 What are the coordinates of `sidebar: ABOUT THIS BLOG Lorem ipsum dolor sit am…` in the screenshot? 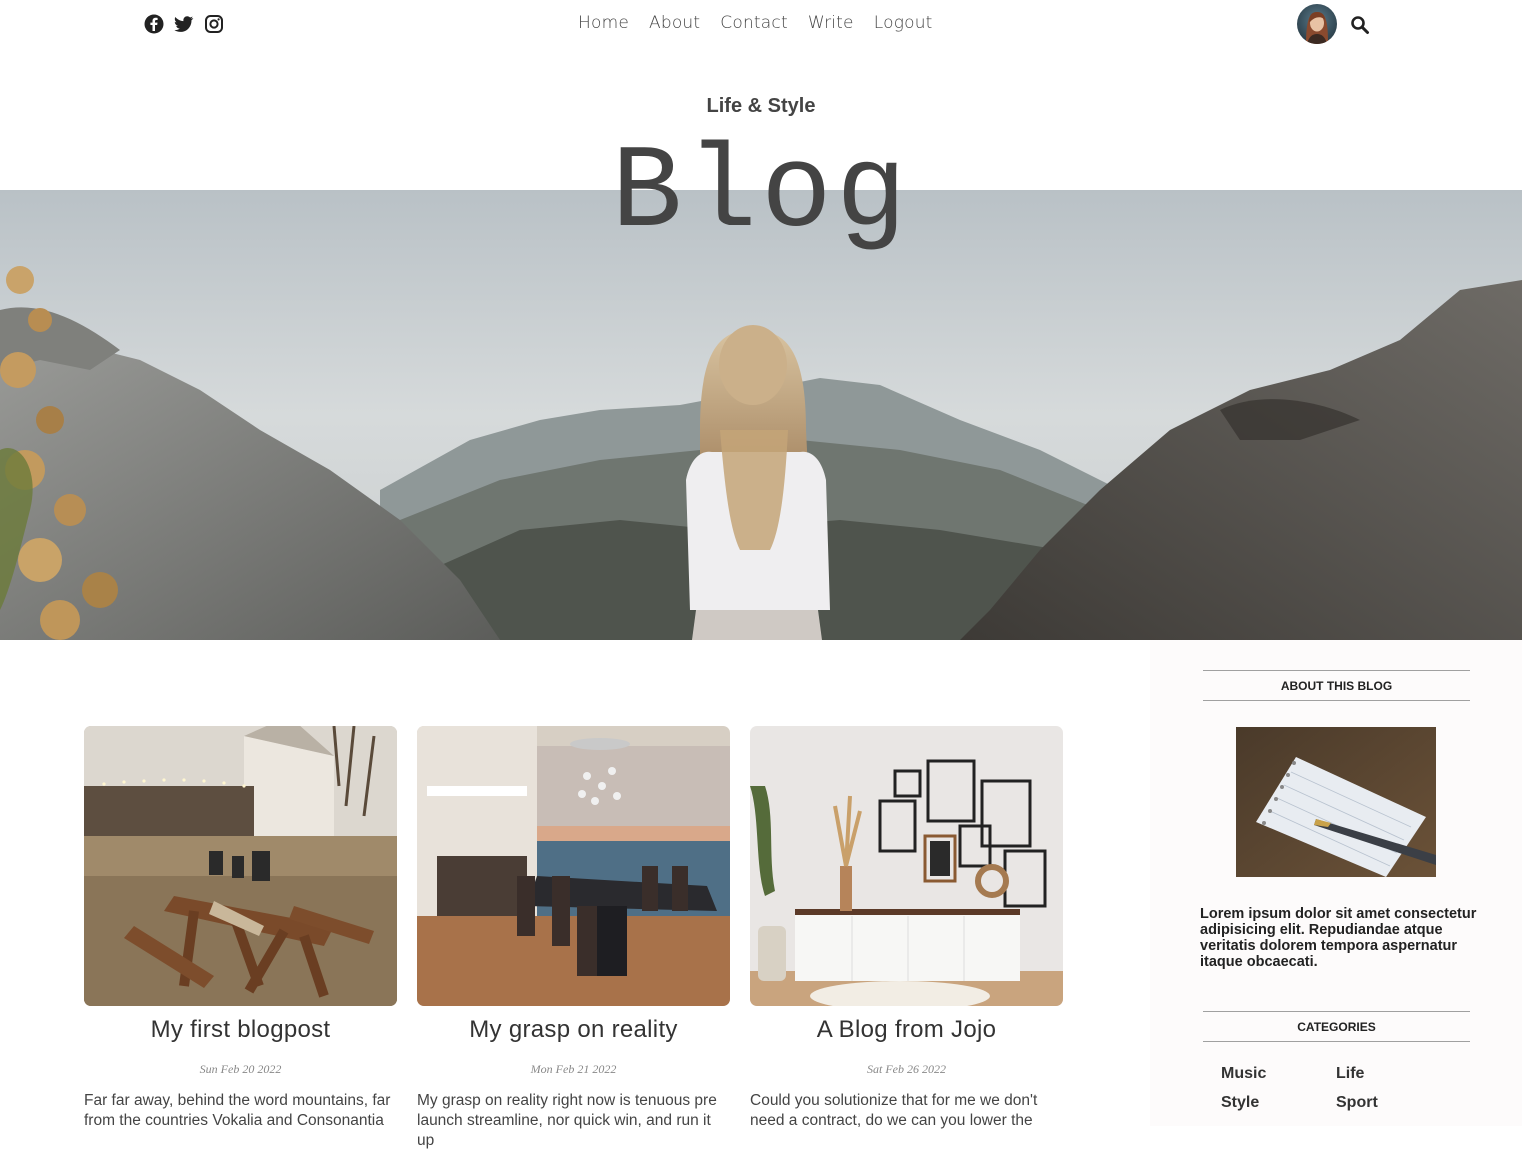 It's located at (1336, 883).